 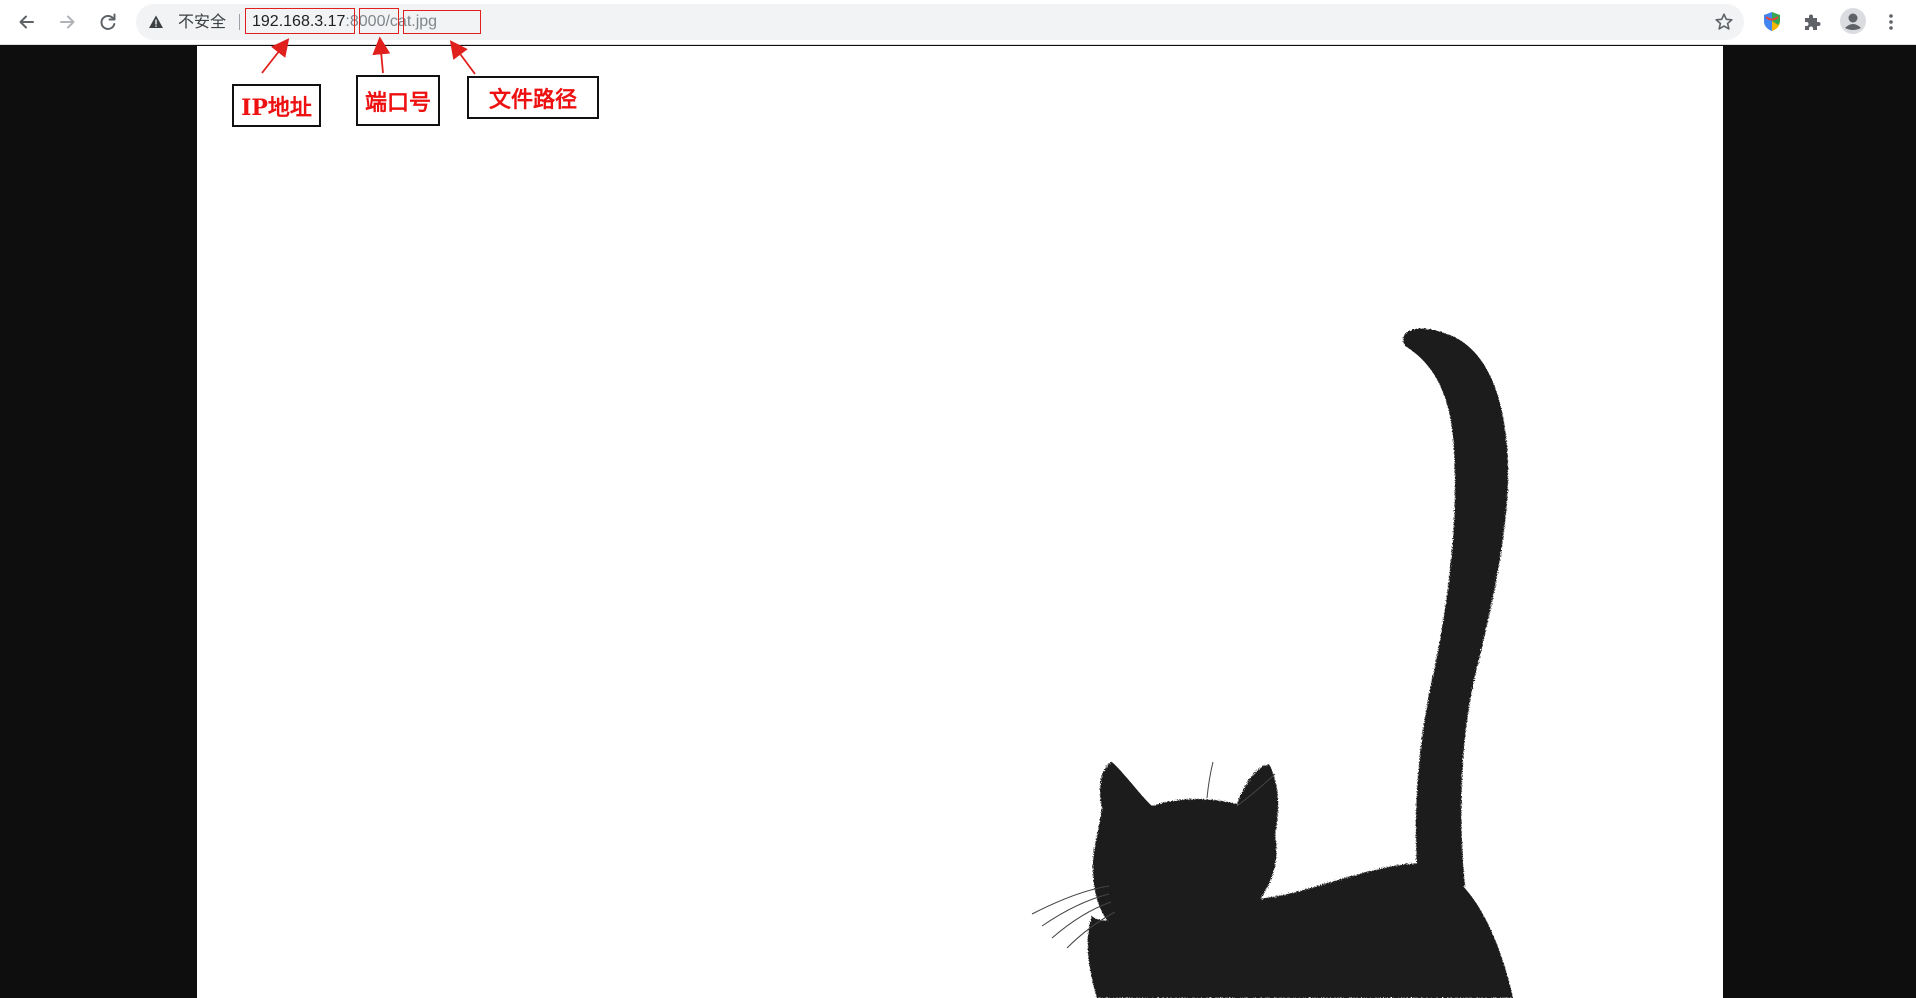 I want to click on extension-app-button, so click(x=1772, y=22).